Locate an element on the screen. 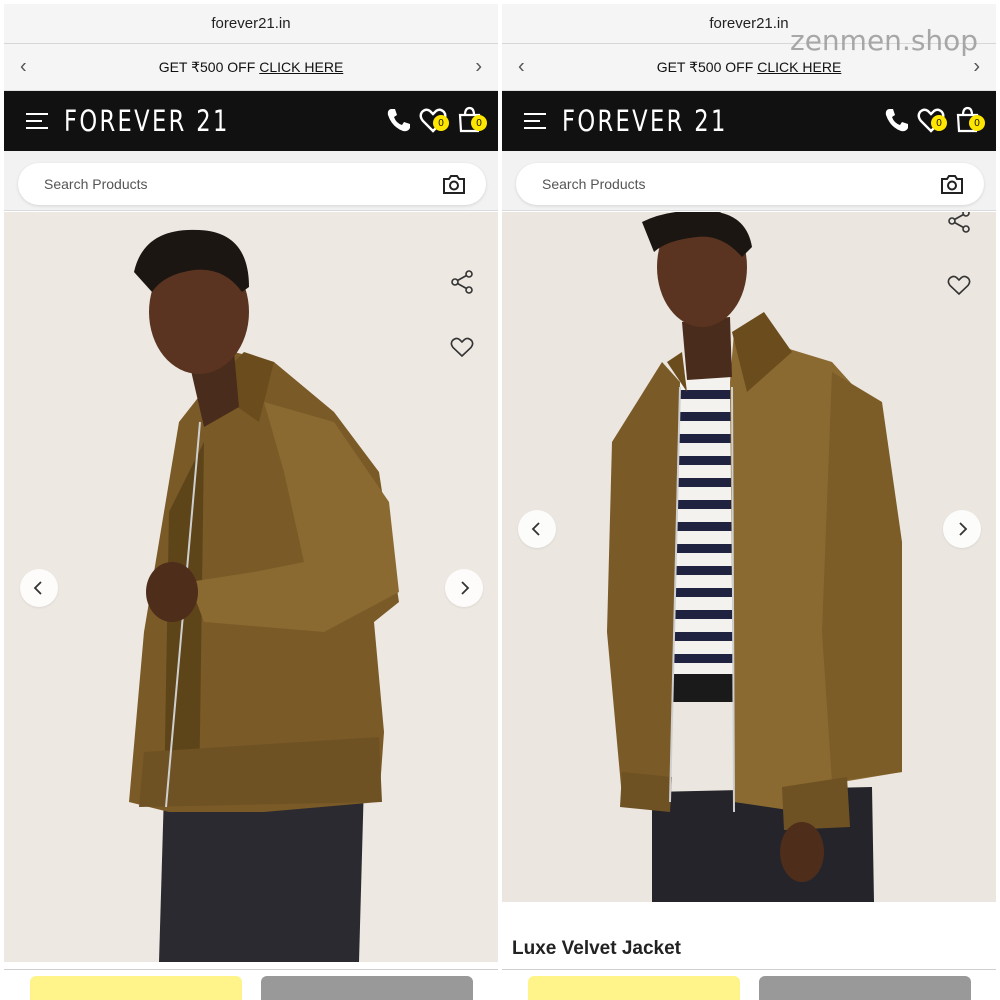  address-bar: forever21.in is located at coordinates (251, 24).